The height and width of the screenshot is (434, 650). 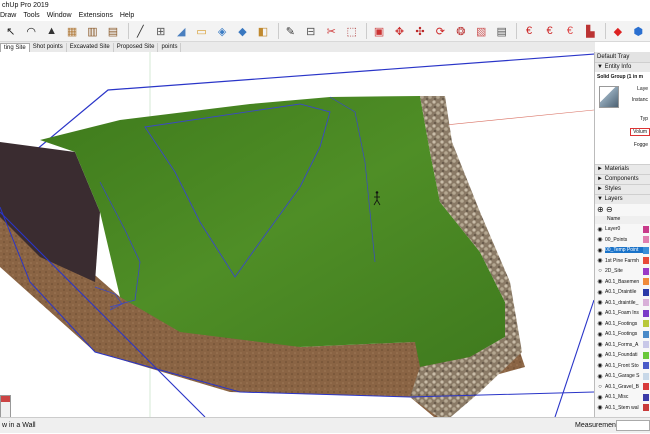 What do you see at coordinates (622, 189) in the screenshot?
I see `panel-styles: ► Styles` at bounding box center [622, 189].